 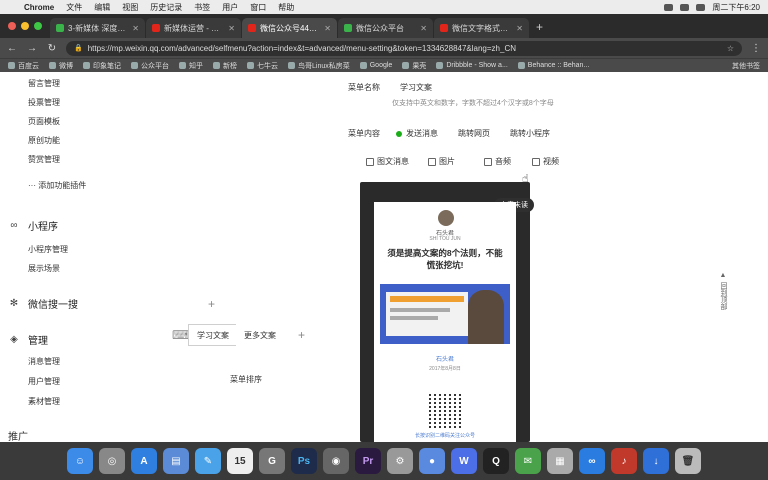 What do you see at coordinates (202, 7) in the screenshot?
I see `menu-bookmarks: 书签` at bounding box center [202, 7].